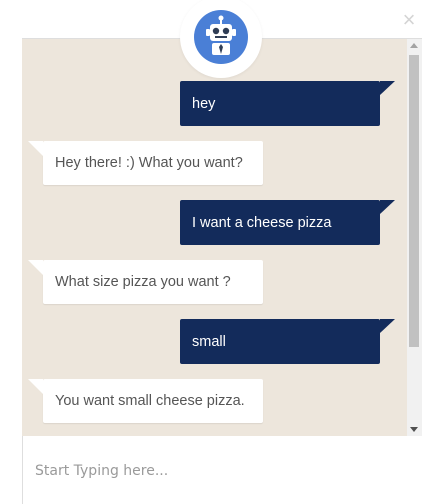  I want to click on message-composer, so click(222, 470).